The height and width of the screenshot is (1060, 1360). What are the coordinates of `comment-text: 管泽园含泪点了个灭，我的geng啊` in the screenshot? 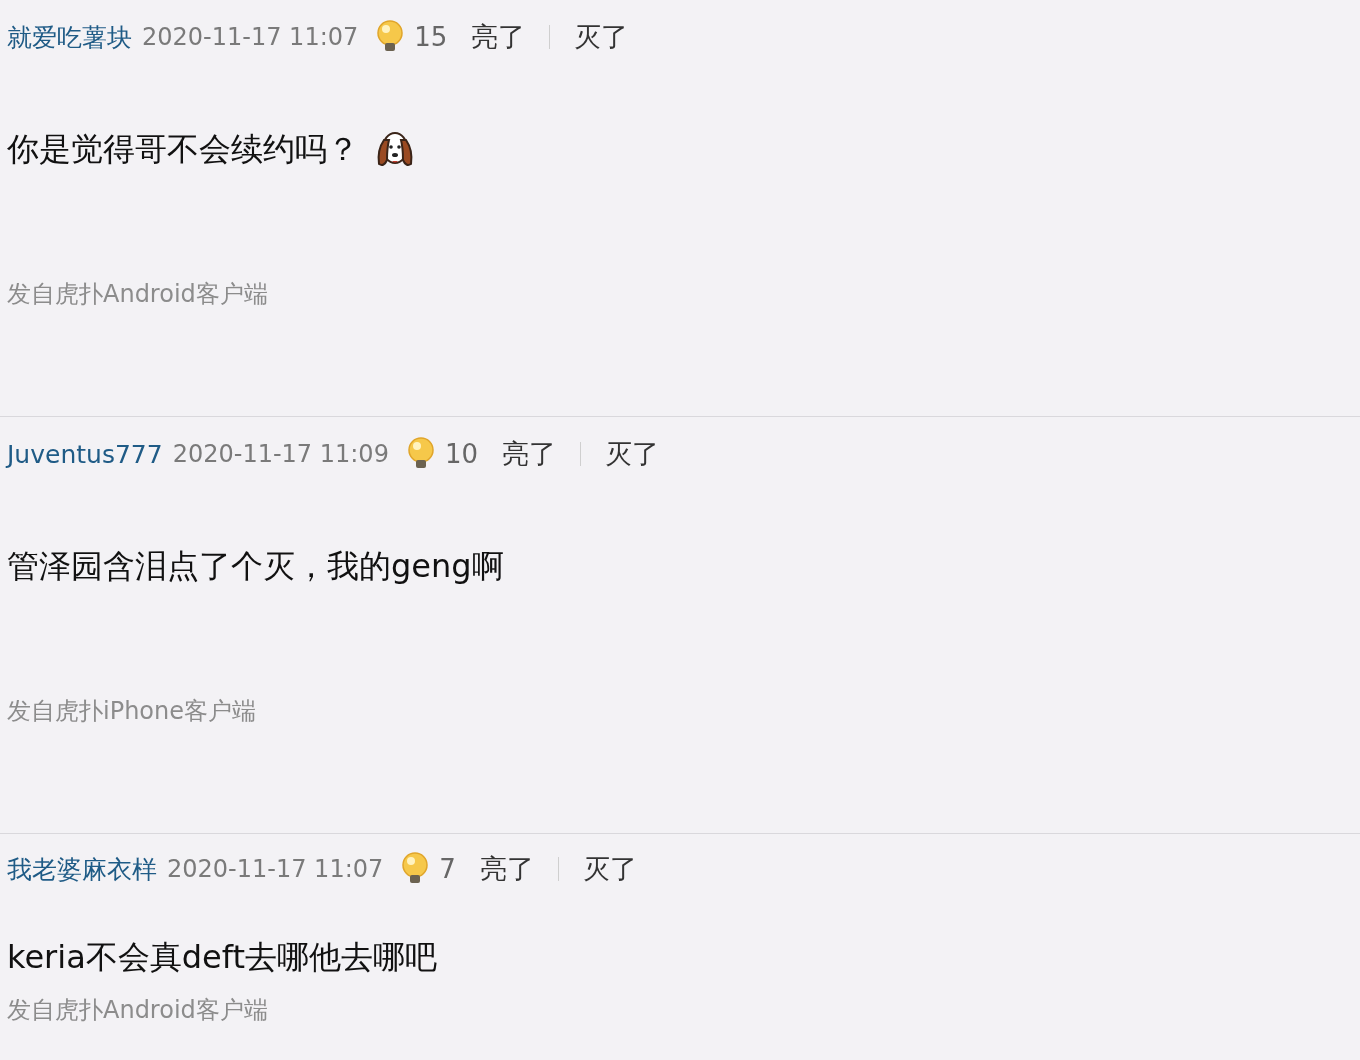 It's located at (255, 566).